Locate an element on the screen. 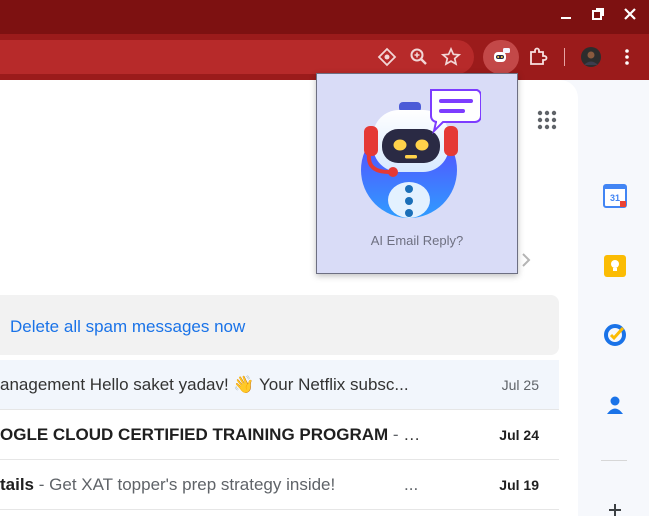 Image resolution: width=649 pixels, height=516 pixels. email-date: Jul 19 is located at coordinates (519, 485).